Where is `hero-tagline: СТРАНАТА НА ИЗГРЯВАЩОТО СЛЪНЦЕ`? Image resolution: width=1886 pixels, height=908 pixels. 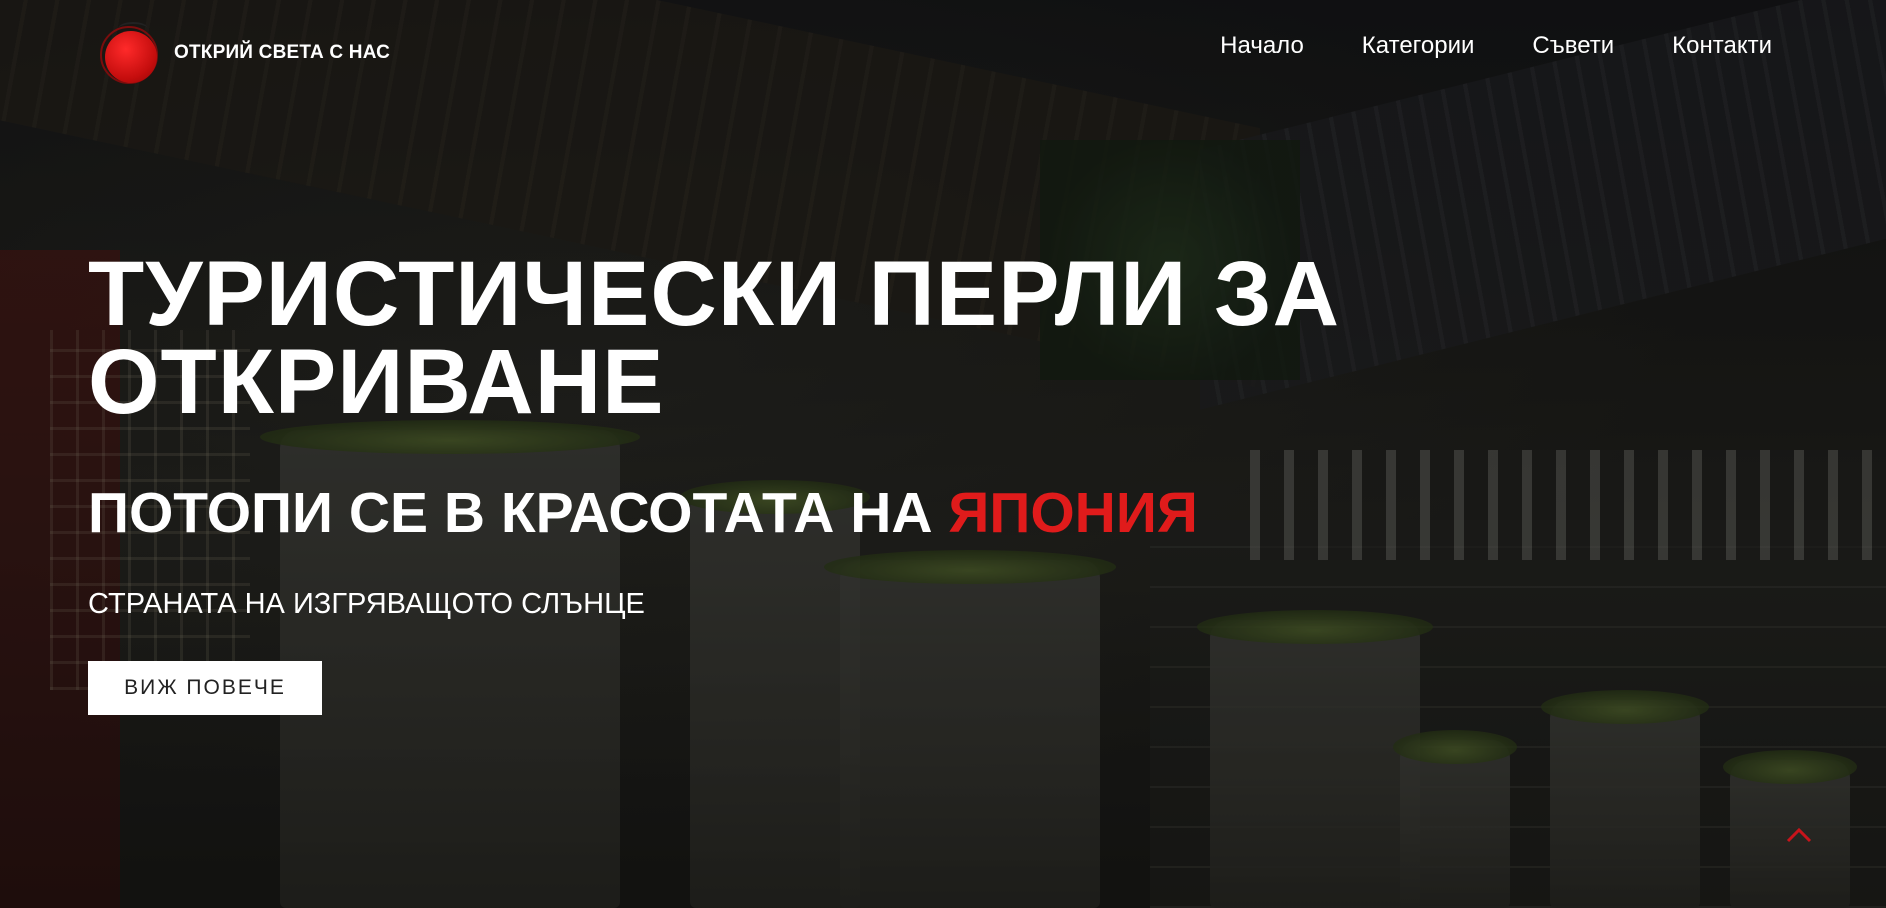 hero-tagline: СТРАНАТА НА ИЗГРЯВАЩОТО СЛЪНЦЕ is located at coordinates (366, 604).